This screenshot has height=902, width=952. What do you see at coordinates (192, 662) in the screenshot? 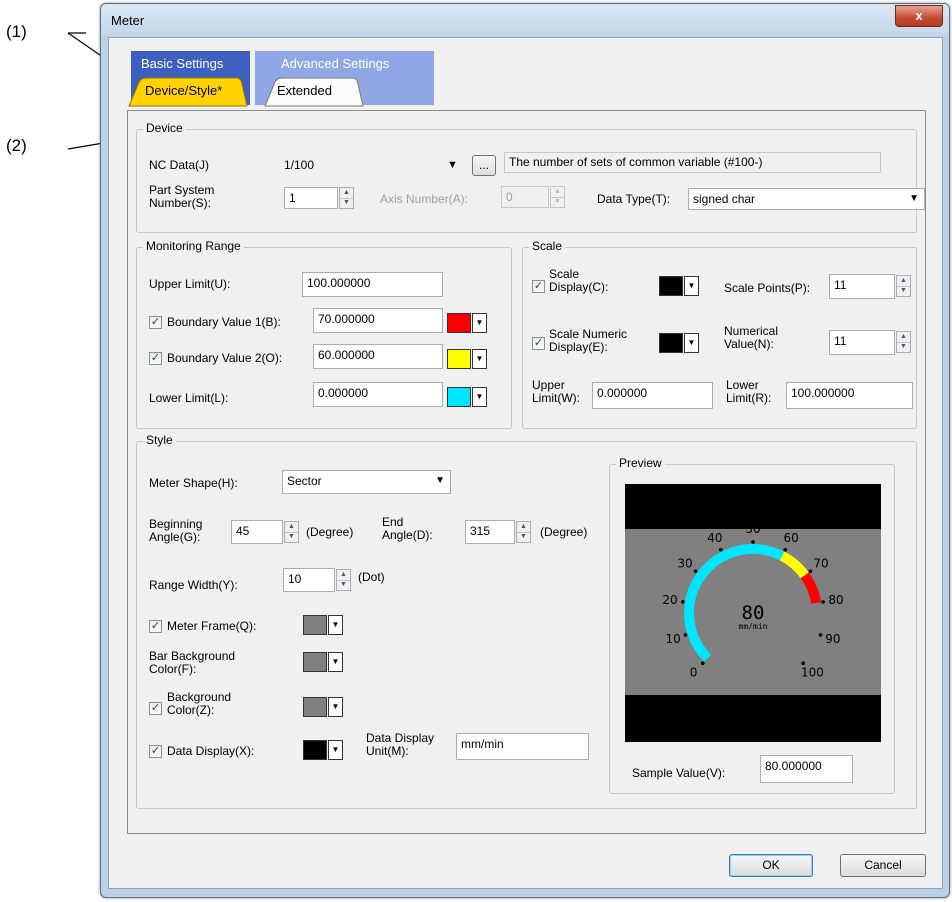
I see `bar-background-label: Bar Background Color(F):` at bounding box center [192, 662].